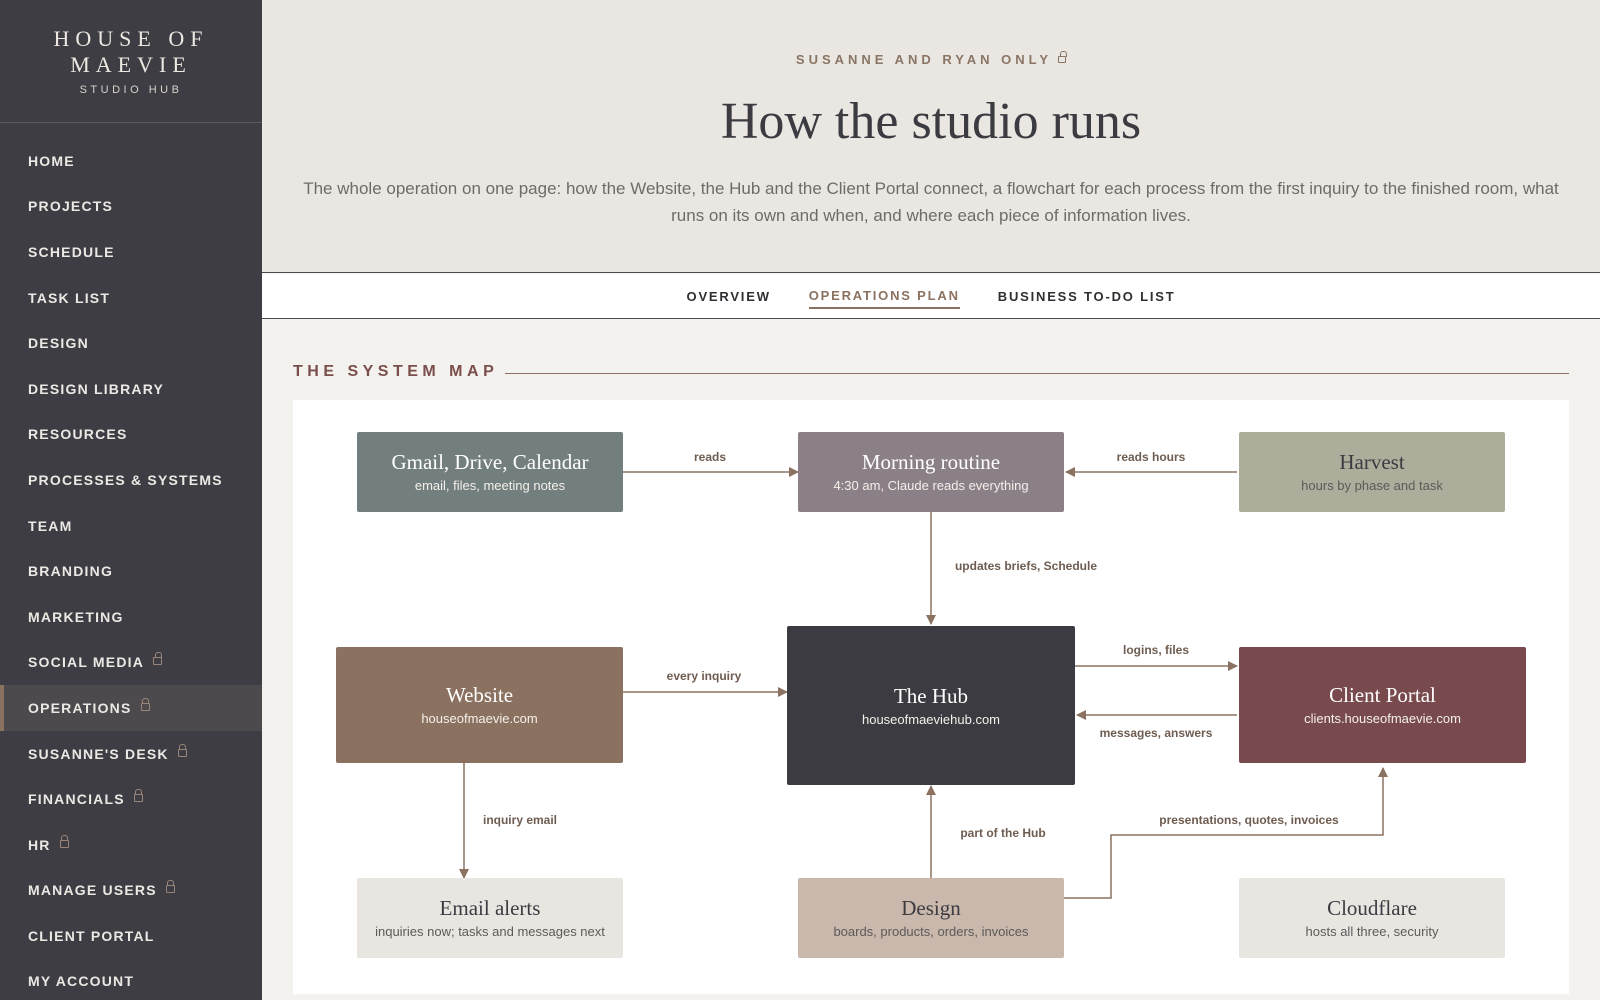 The image size is (1600, 1000). I want to click on edge-label-logins-files: logins, files, so click(1156, 650).